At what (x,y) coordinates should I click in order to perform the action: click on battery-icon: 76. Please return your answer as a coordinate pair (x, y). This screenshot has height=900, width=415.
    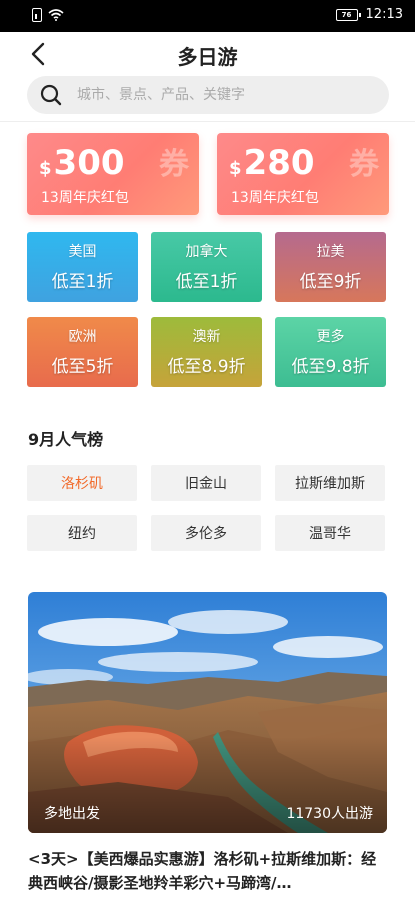
    Looking at the image, I should click on (348, 14).